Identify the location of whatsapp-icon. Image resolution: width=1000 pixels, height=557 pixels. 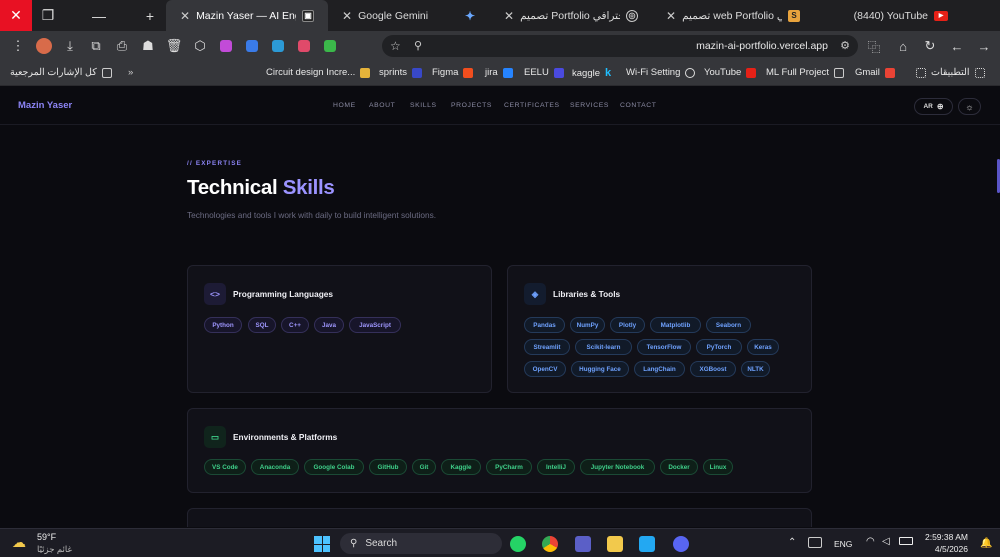
(518, 544).